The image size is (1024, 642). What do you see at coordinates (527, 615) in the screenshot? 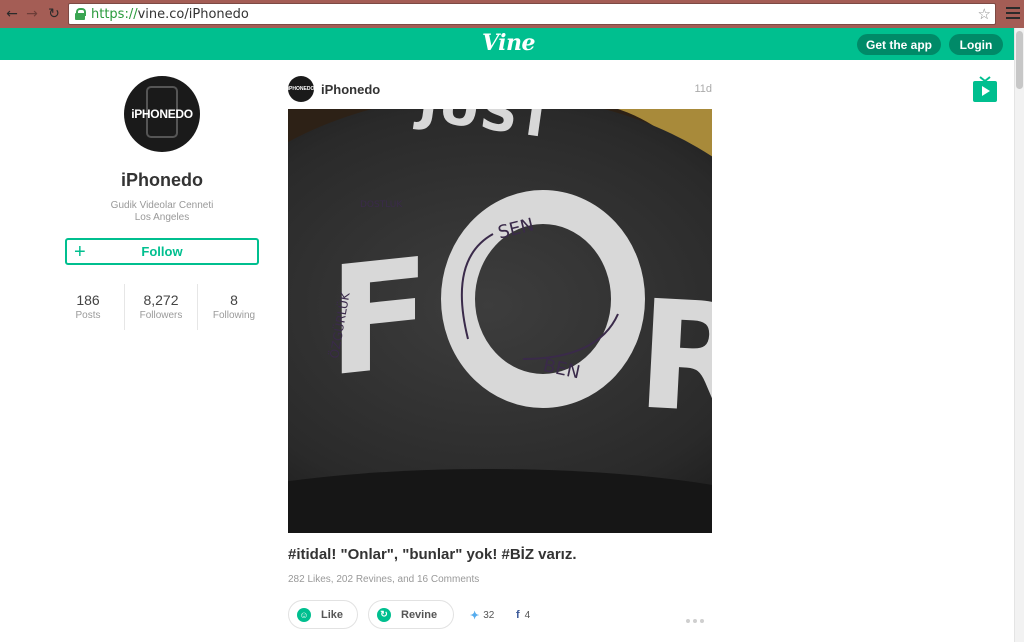
I see `facebook-count: 4` at bounding box center [527, 615].